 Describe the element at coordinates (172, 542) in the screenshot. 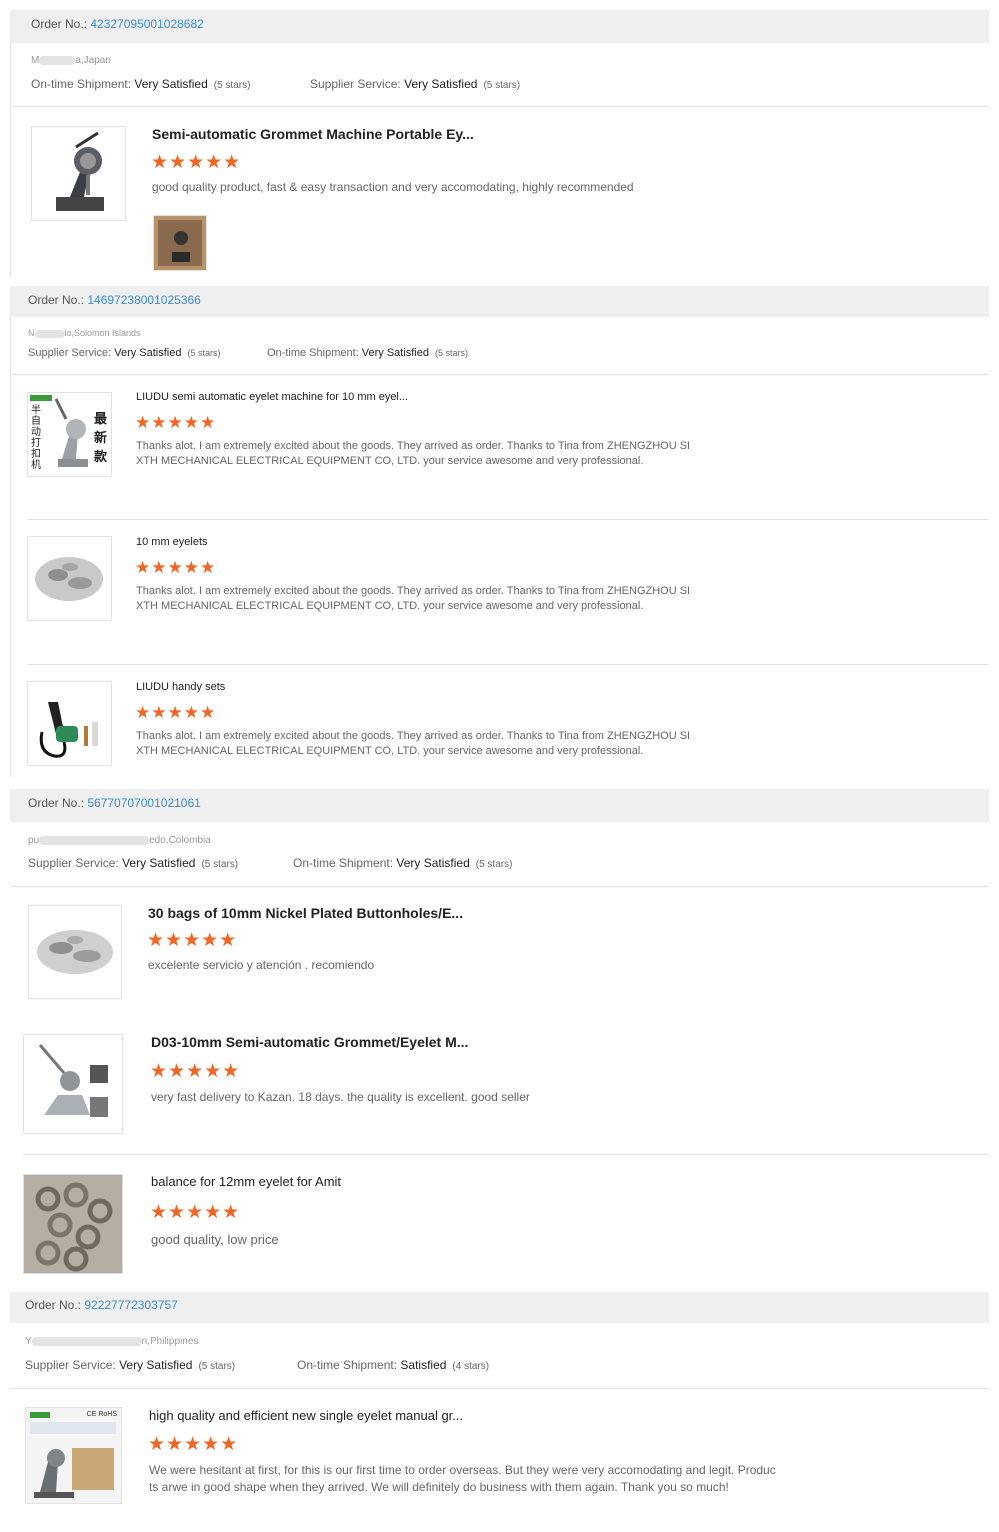

I see `product-title: 10 mm eyelets` at that location.